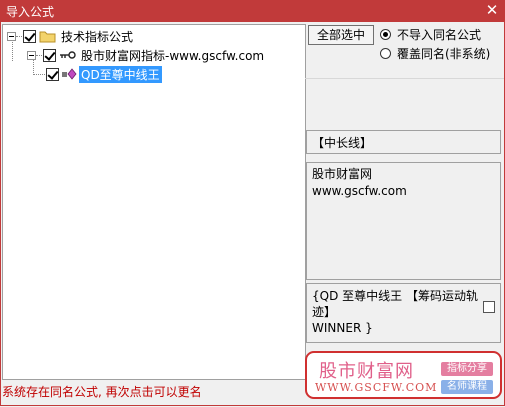 The height and width of the screenshot is (407, 505). What do you see at coordinates (49, 55) in the screenshot?
I see `tree-checkbox-gscfw` at bounding box center [49, 55].